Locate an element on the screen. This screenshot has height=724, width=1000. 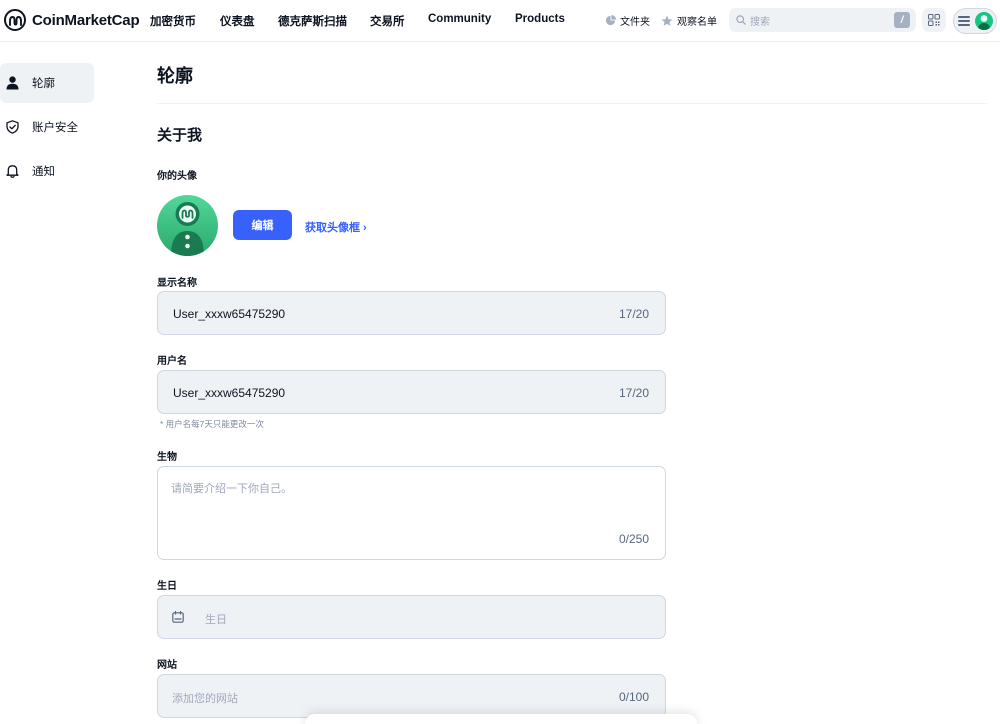
sidebar-item-profile: 轮廓 is located at coordinates (47, 83).